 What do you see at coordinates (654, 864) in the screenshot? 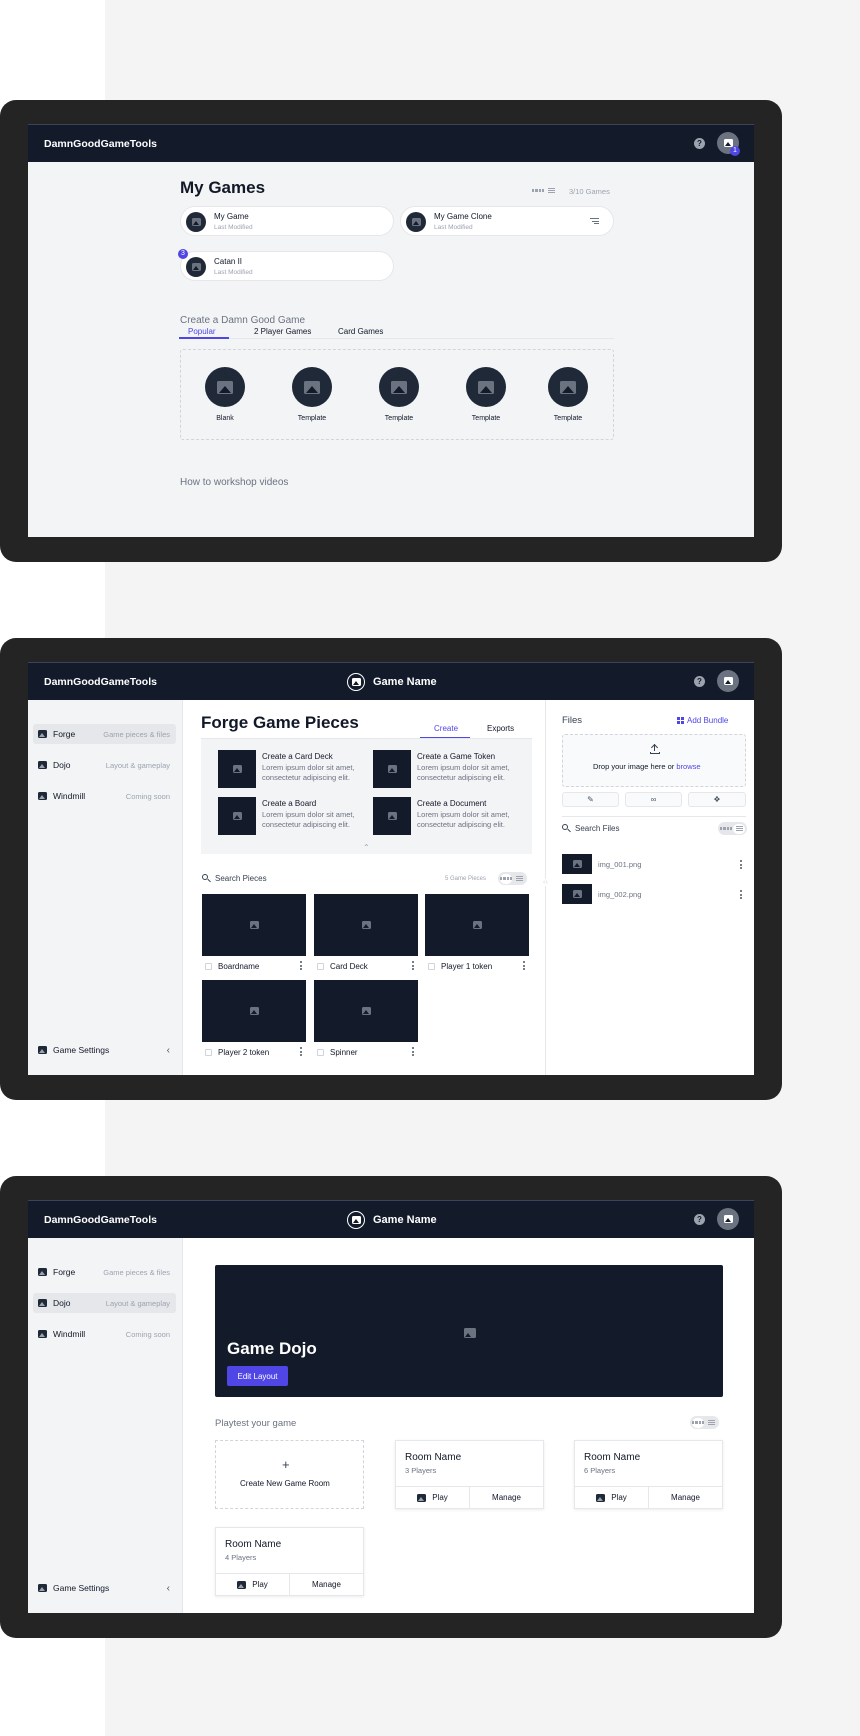
I see `file-row: img_001.png` at bounding box center [654, 864].